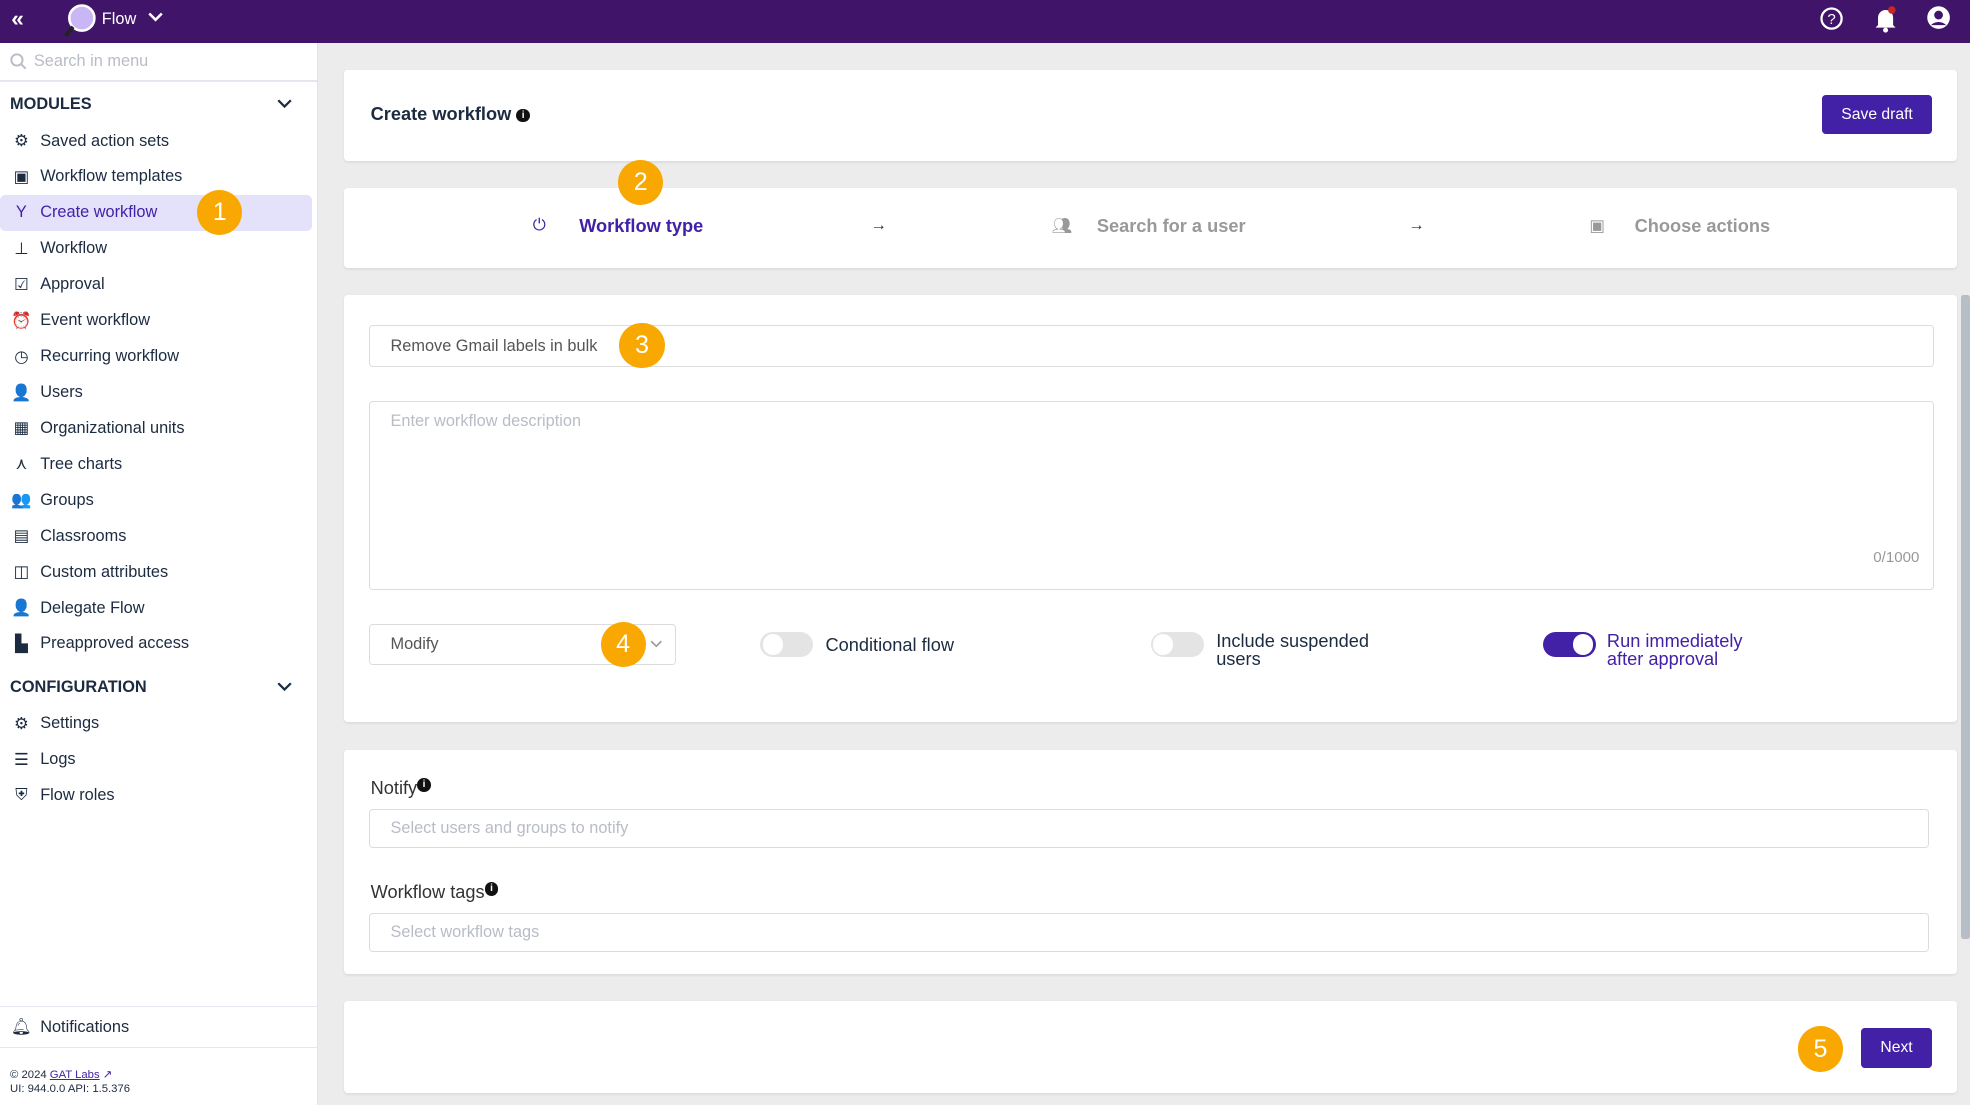  What do you see at coordinates (104, 571) in the screenshot?
I see `sidebar-item-label: Custom attributes` at bounding box center [104, 571].